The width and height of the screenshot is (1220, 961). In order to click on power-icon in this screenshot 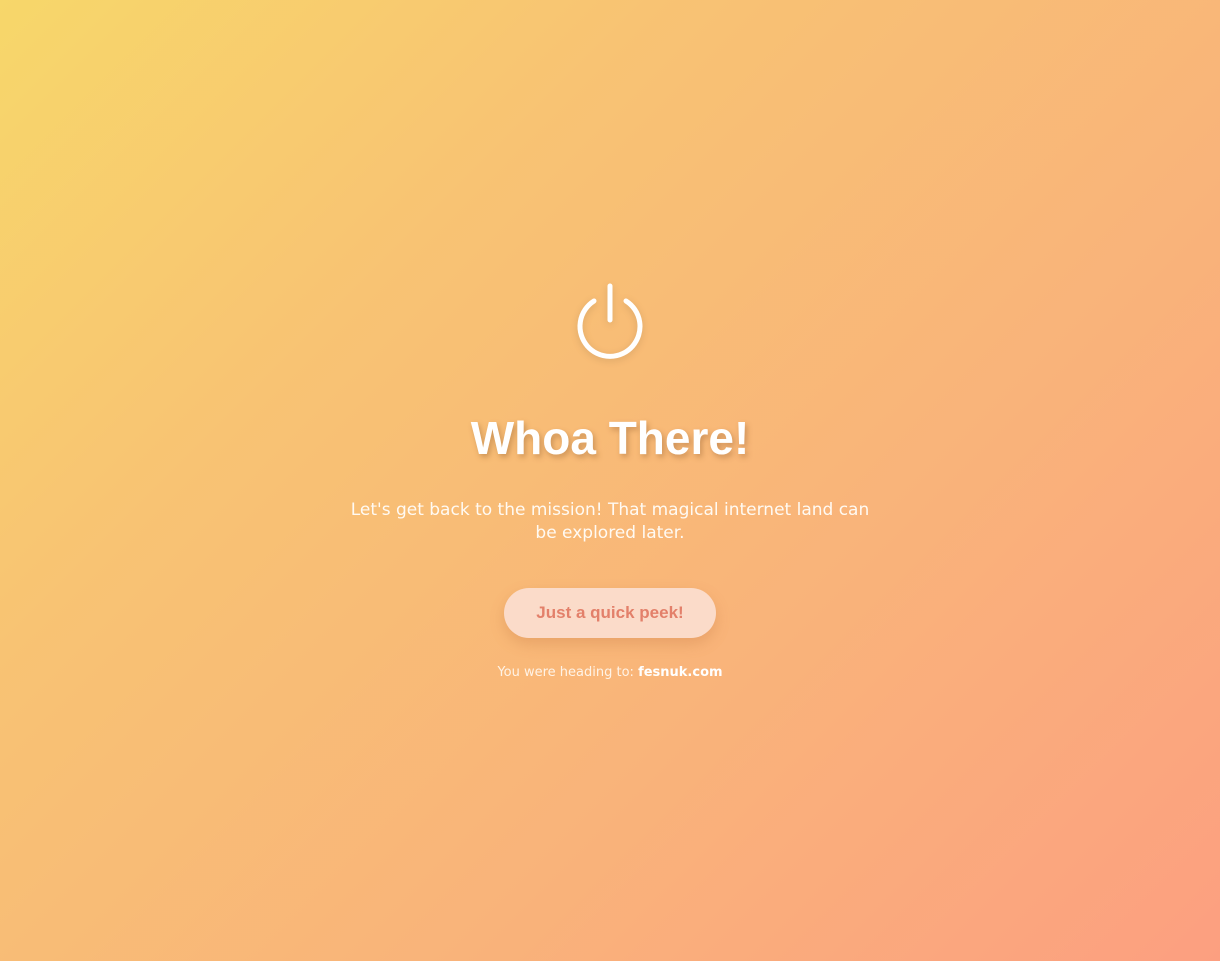, I will do `click(610, 321)`.